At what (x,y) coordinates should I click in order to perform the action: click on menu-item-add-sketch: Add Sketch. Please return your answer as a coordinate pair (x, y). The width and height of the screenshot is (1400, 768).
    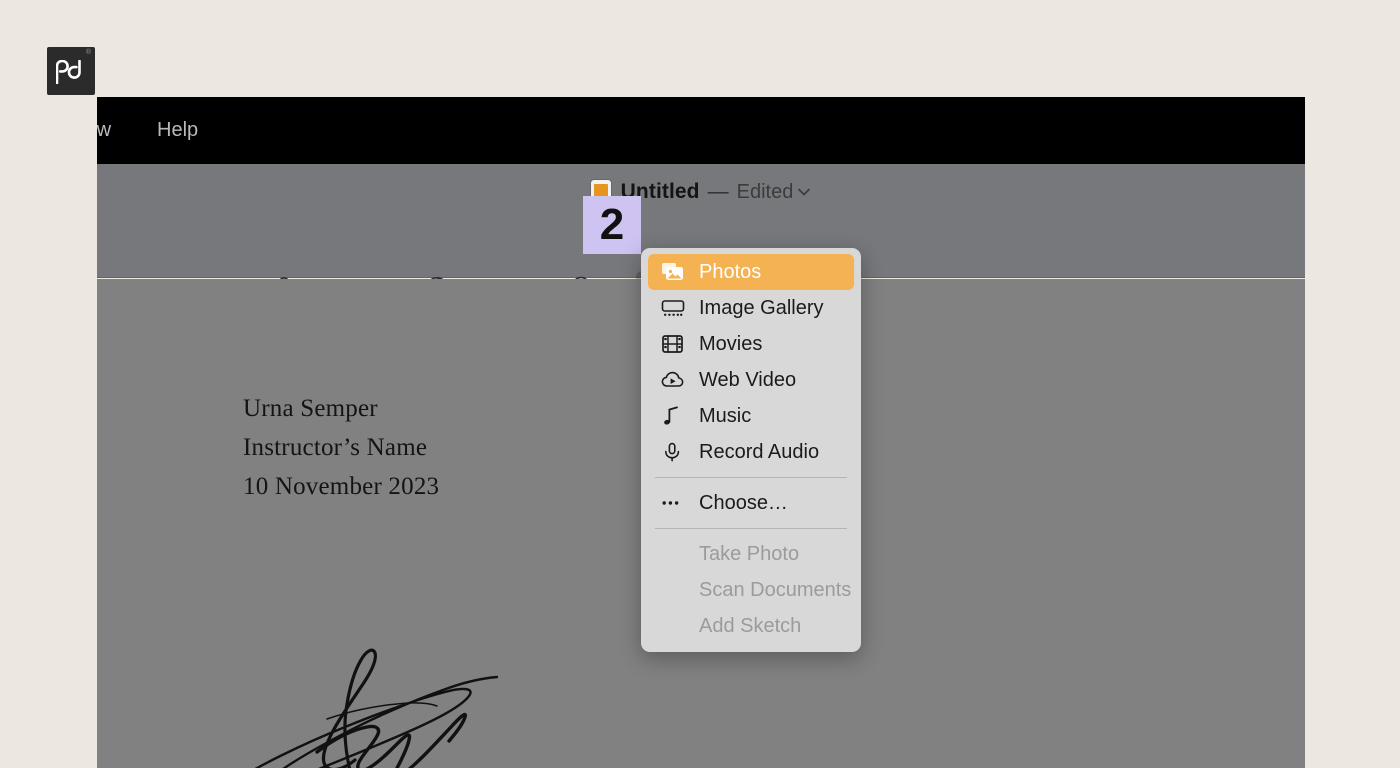
    Looking at the image, I should click on (751, 626).